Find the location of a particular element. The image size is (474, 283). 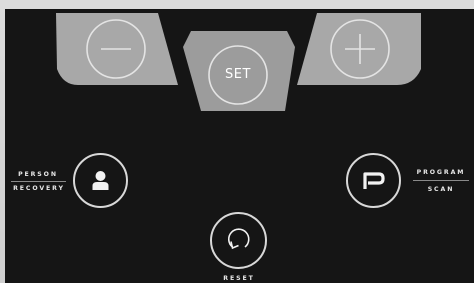

p-letter-icon is located at coordinates (374, 180).